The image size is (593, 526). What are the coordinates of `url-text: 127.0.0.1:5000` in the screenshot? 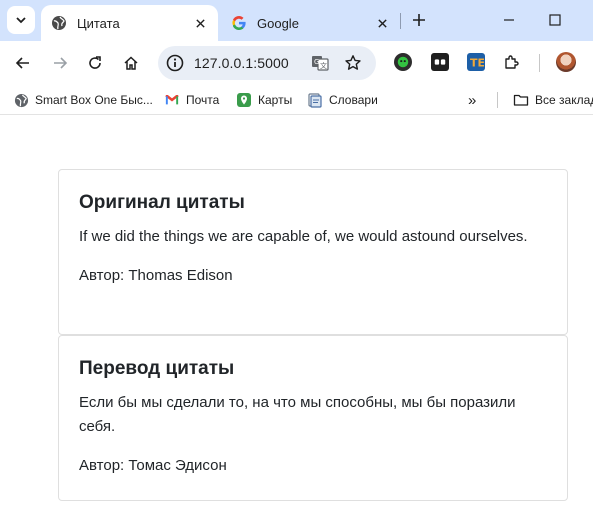 It's located at (241, 63).